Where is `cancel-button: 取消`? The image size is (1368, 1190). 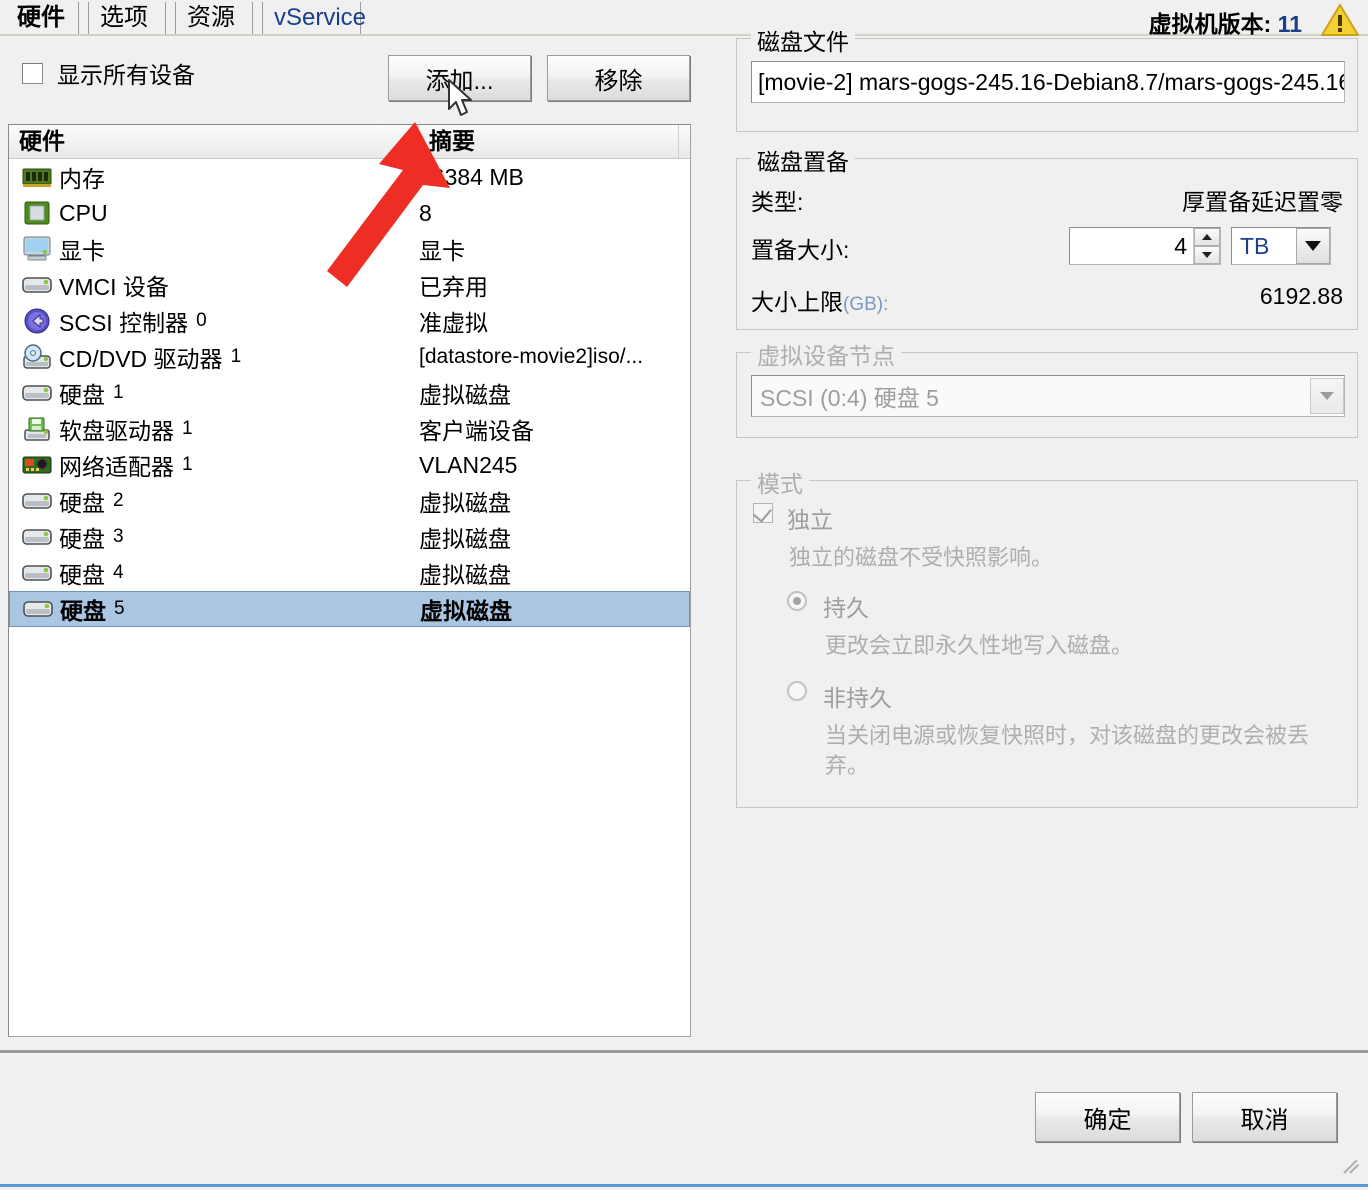
cancel-button: 取消 is located at coordinates (1264, 1117).